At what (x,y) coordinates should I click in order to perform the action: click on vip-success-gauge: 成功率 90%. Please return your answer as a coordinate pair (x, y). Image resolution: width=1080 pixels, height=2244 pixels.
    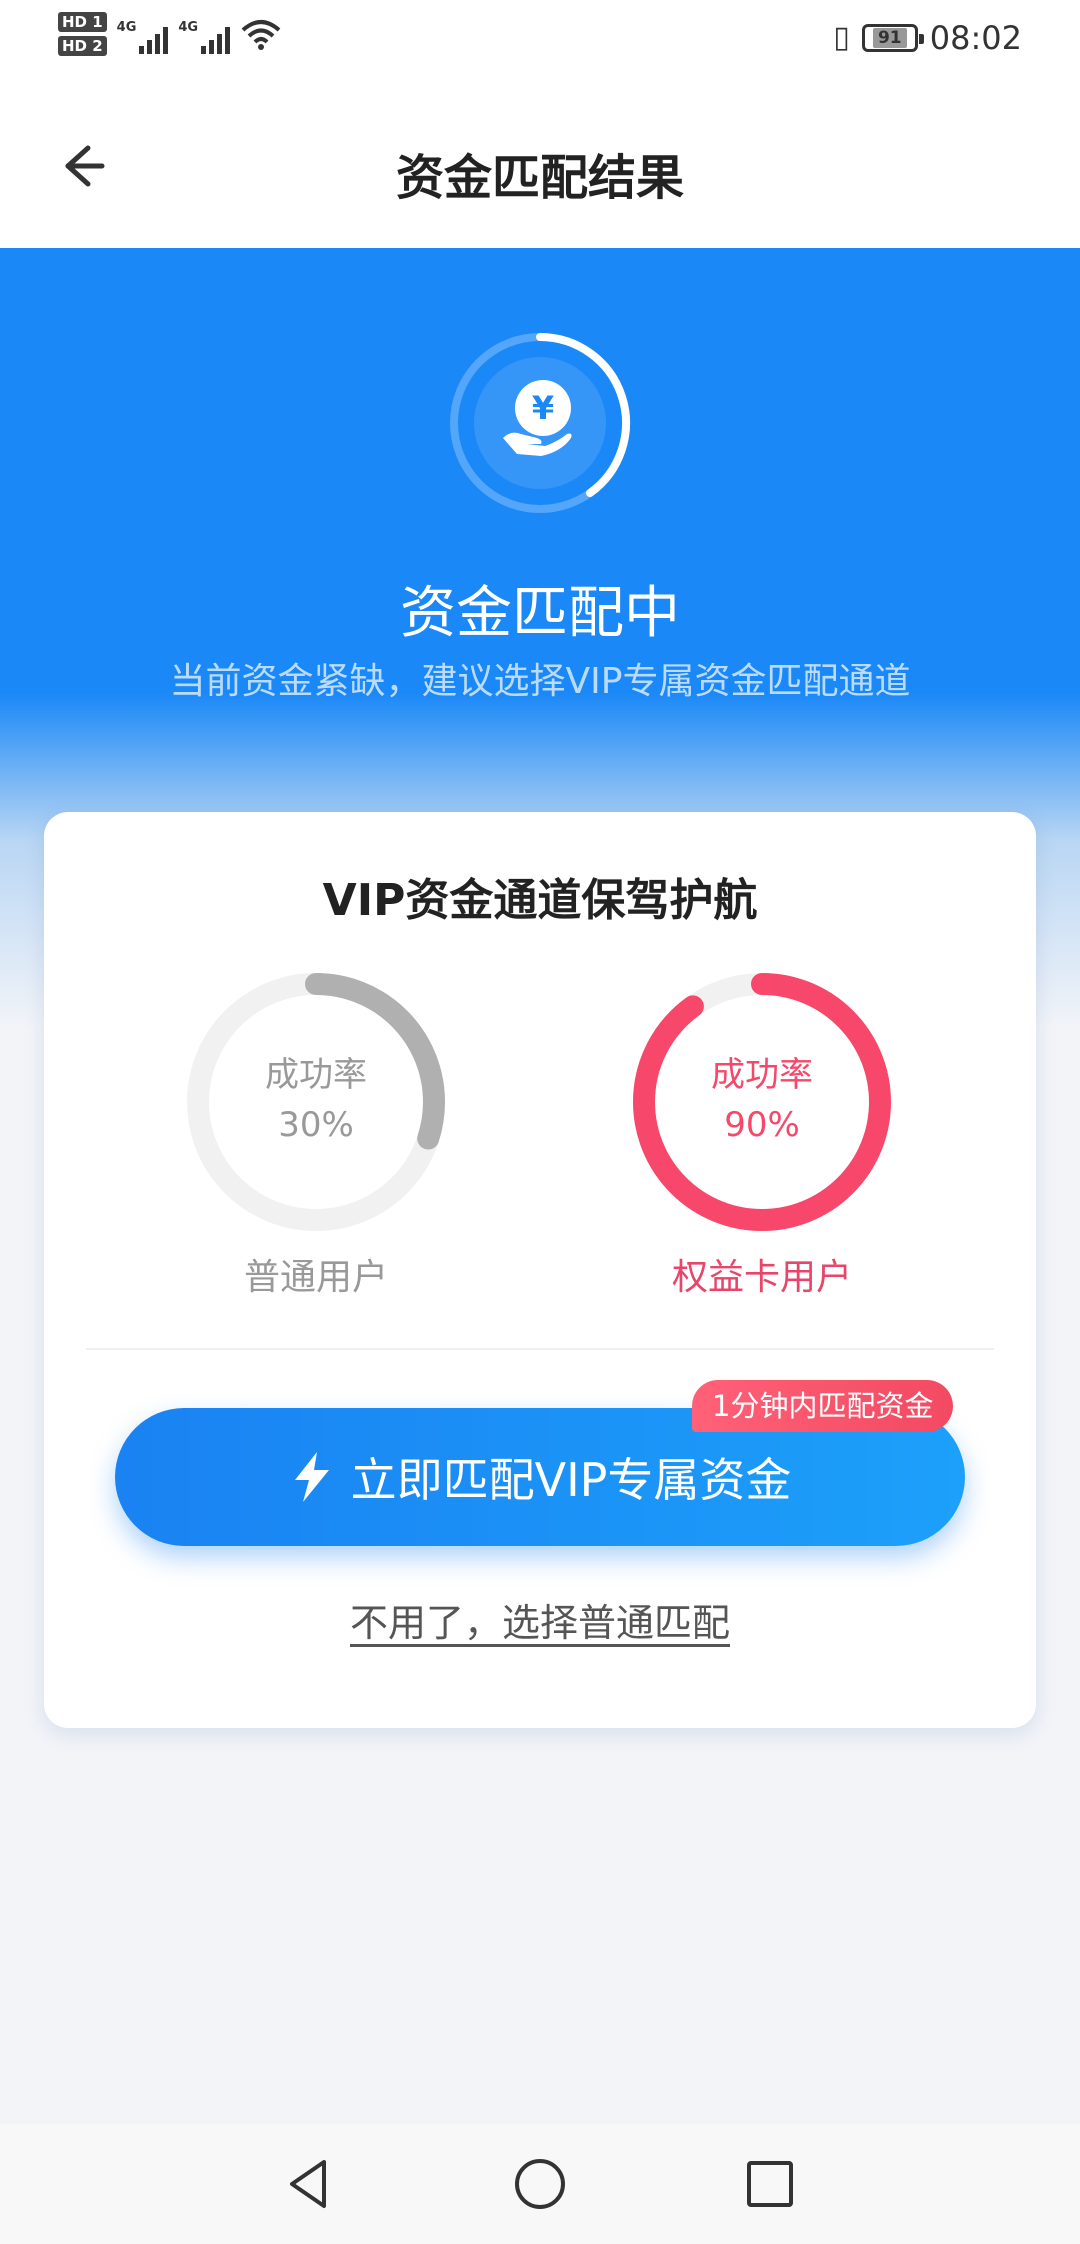
    Looking at the image, I should click on (762, 1102).